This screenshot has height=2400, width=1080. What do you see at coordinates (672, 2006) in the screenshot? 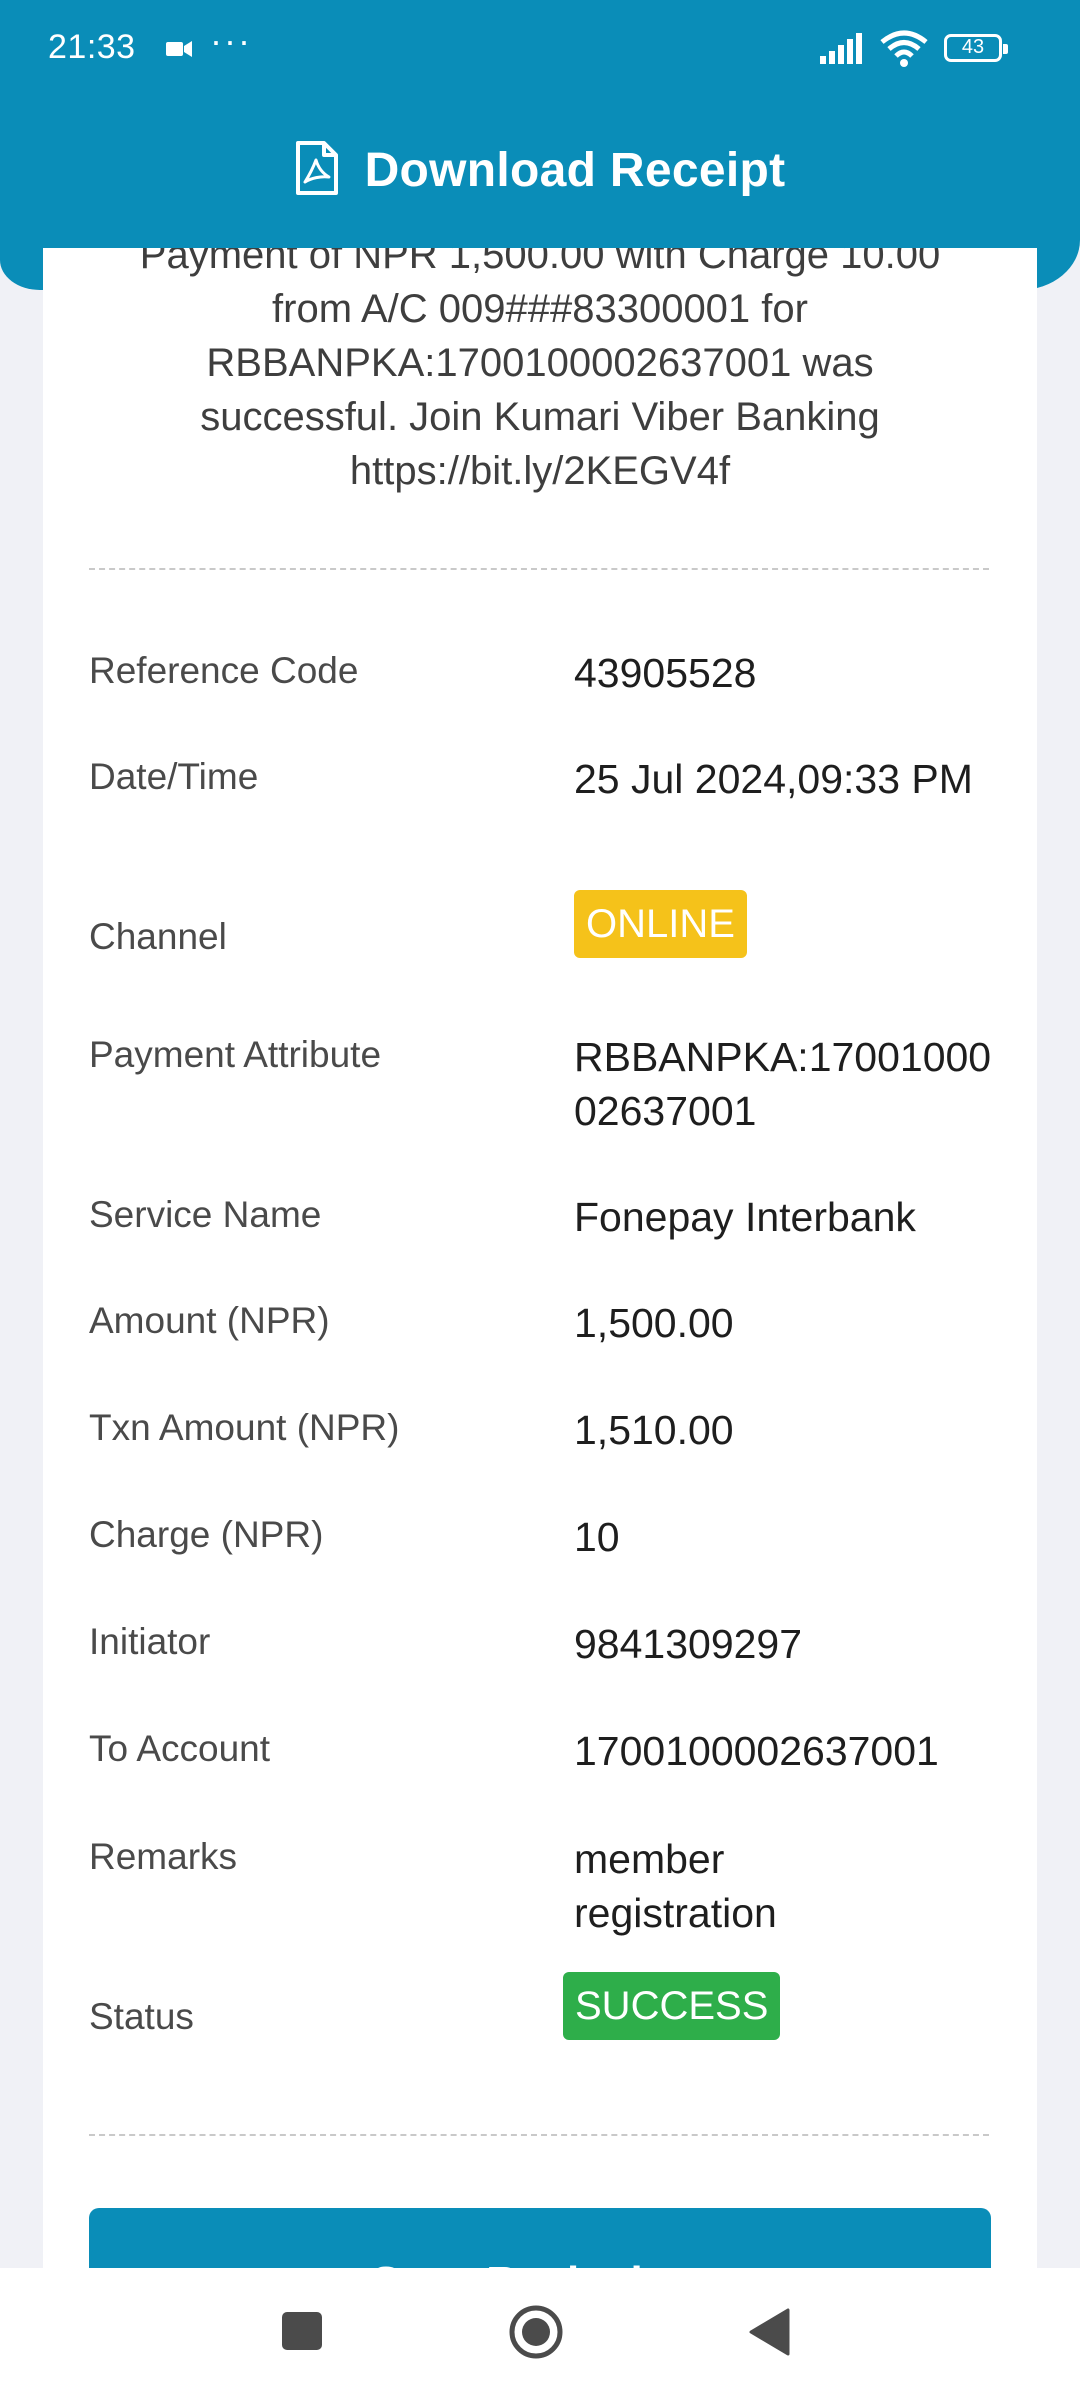
I see `status-badge: SUCCESS` at bounding box center [672, 2006].